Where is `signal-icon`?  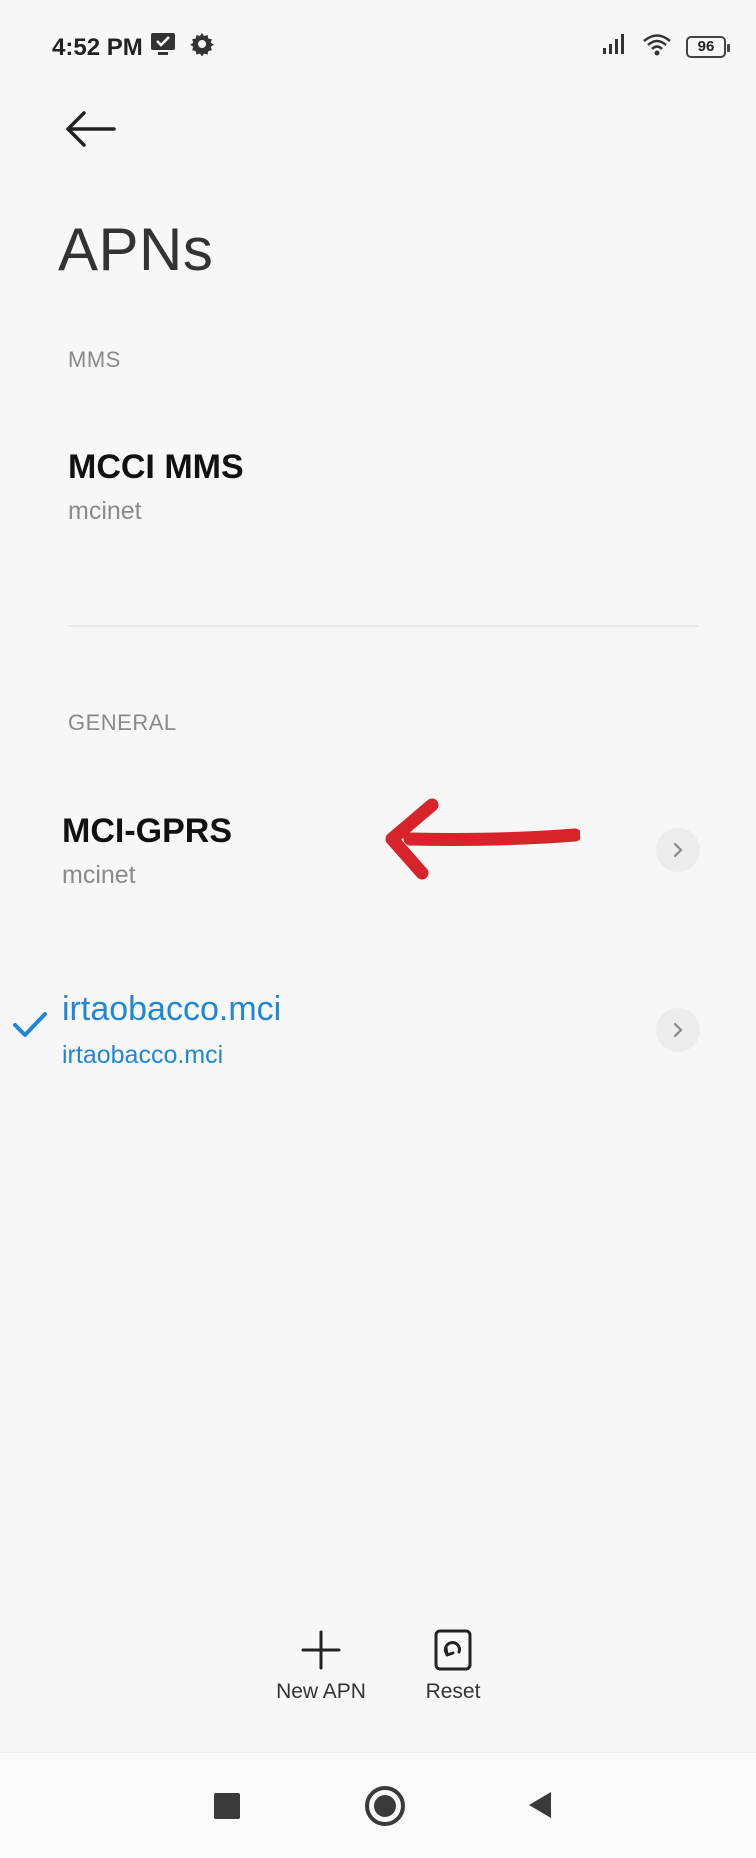 signal-icon is located at coordinates (615, 46).